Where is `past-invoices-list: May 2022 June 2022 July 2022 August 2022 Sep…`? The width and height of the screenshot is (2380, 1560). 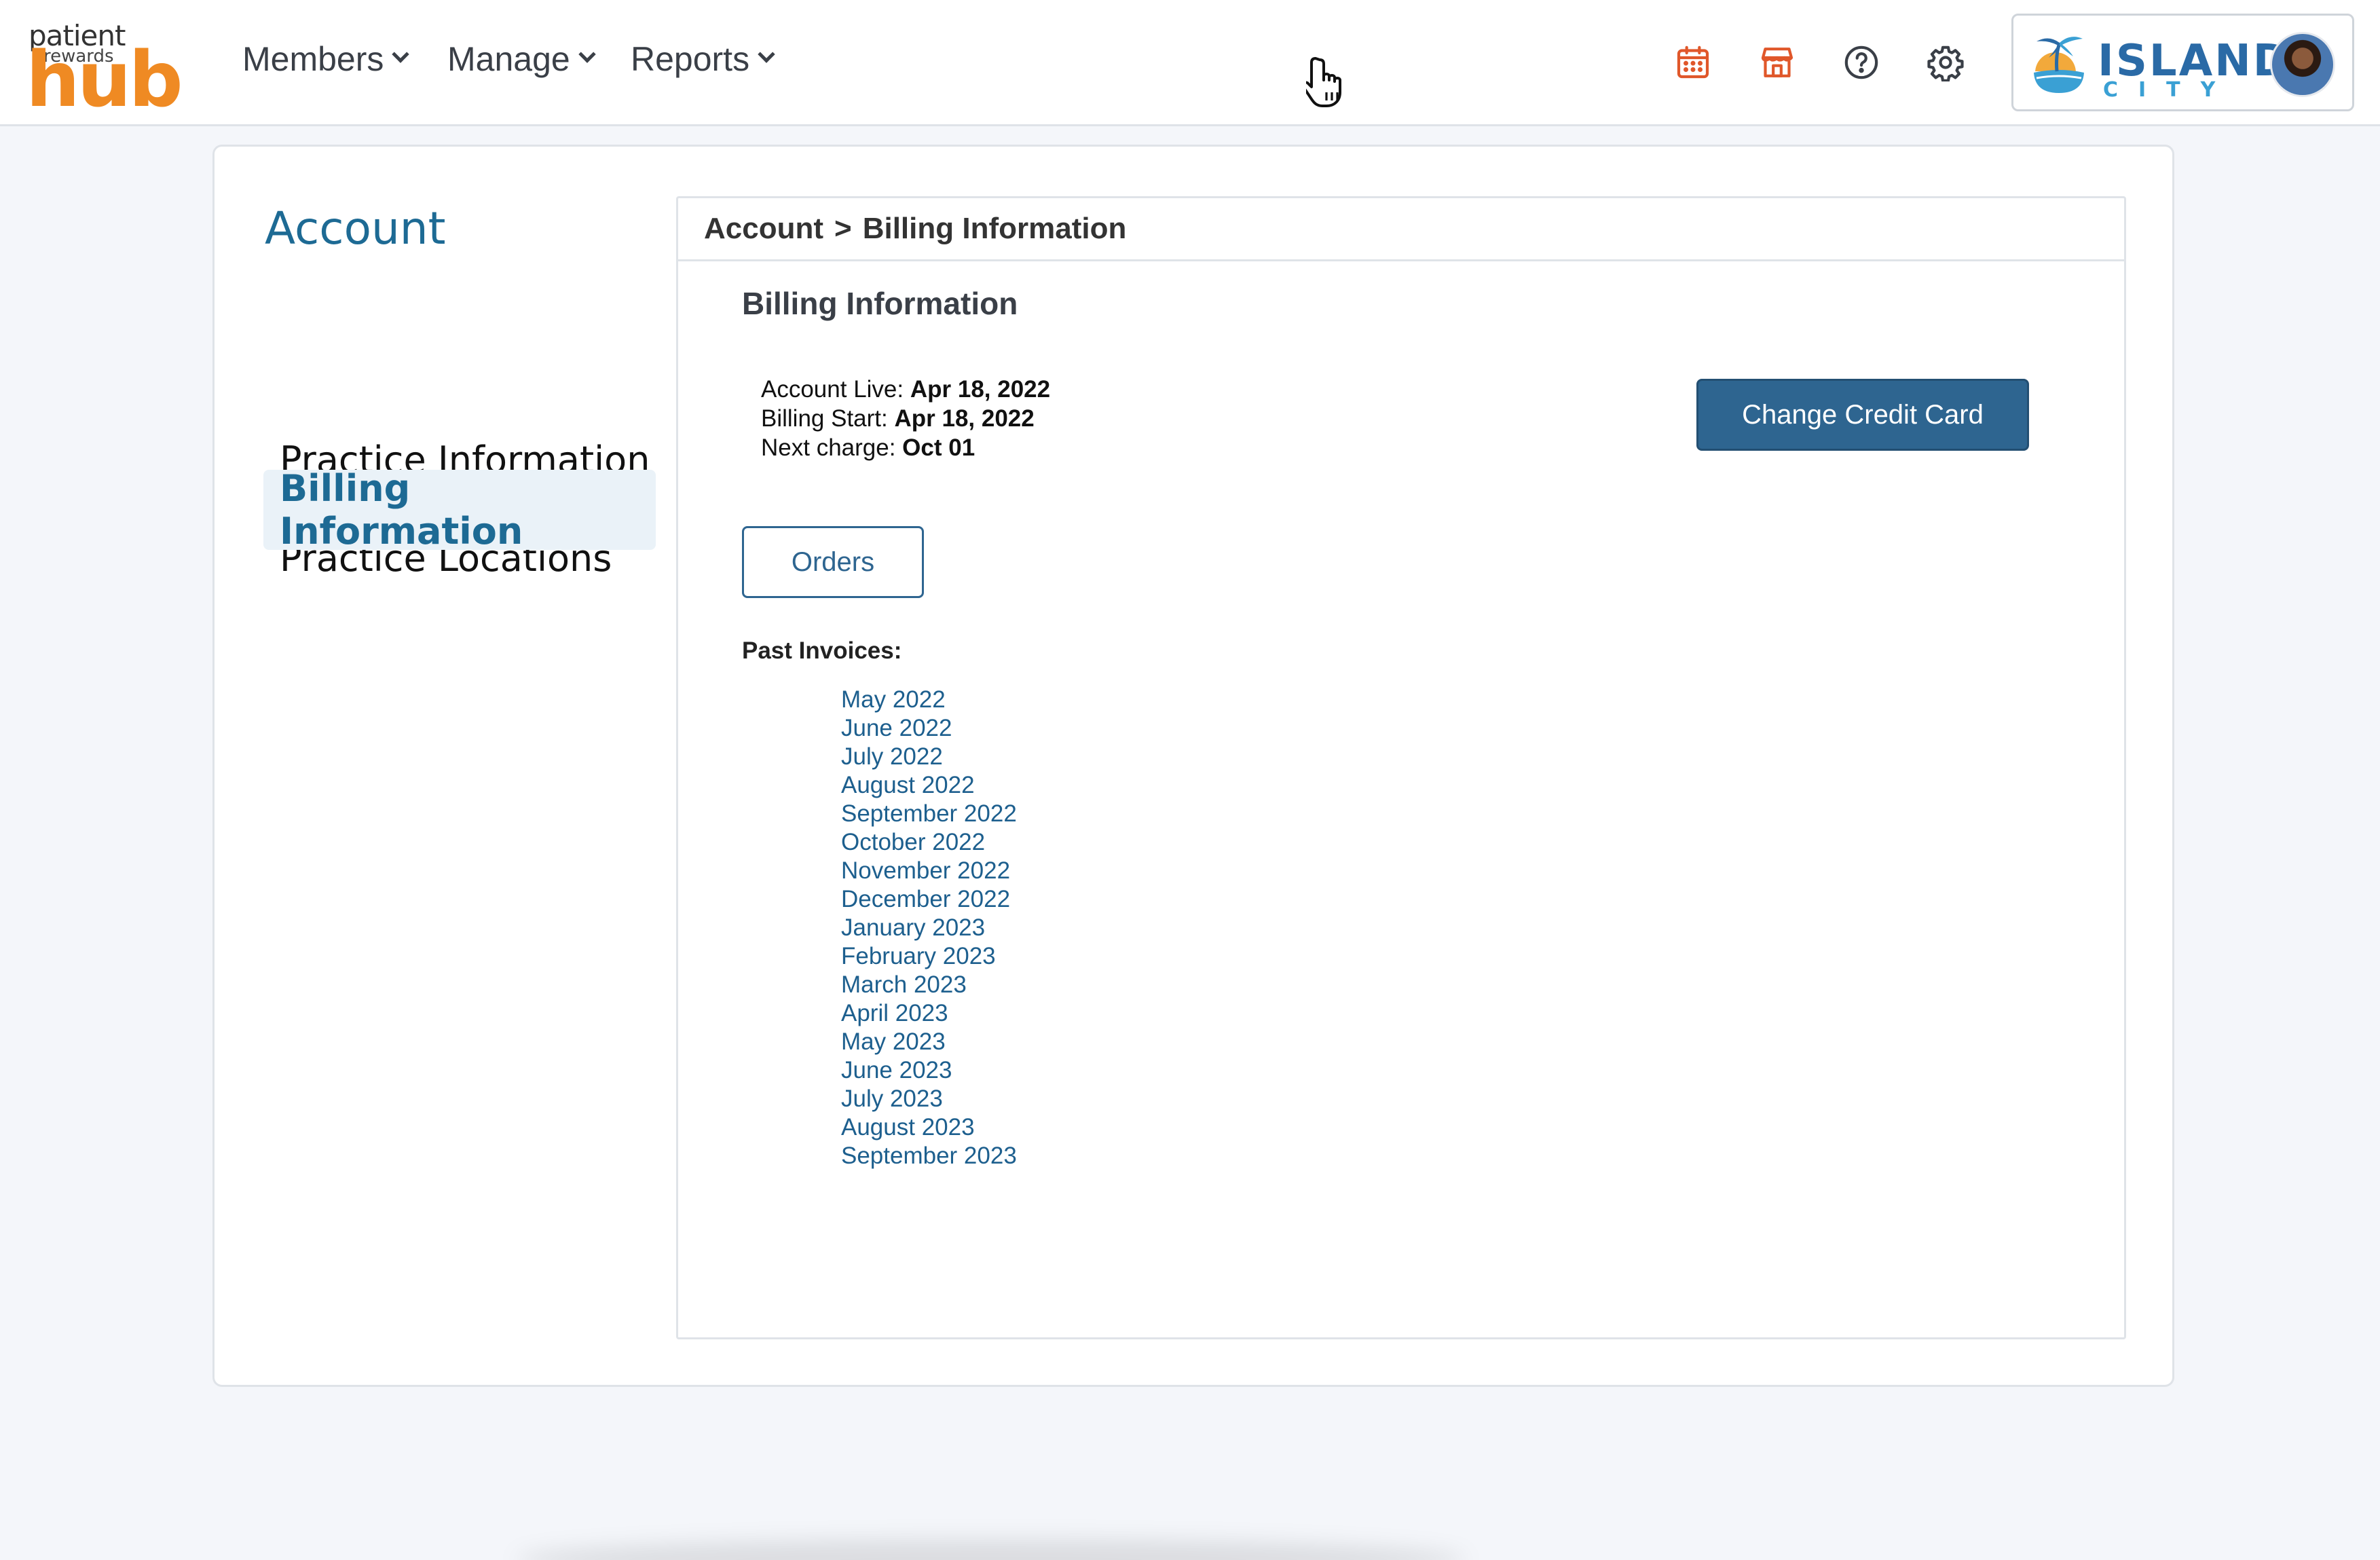
past-invoices-list: May 2022 June 2022 July 2022 August 2022 Sep… is located at coordinates (929, 928).